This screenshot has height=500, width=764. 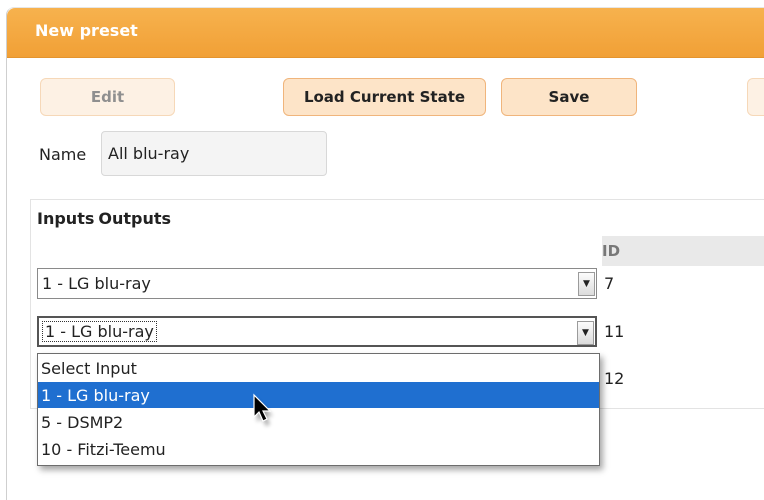 What do you see at coordinates (384, 97) in the screenshot?
I see `load-current-state-button: Load Current State` at bounding box center [384, 97].